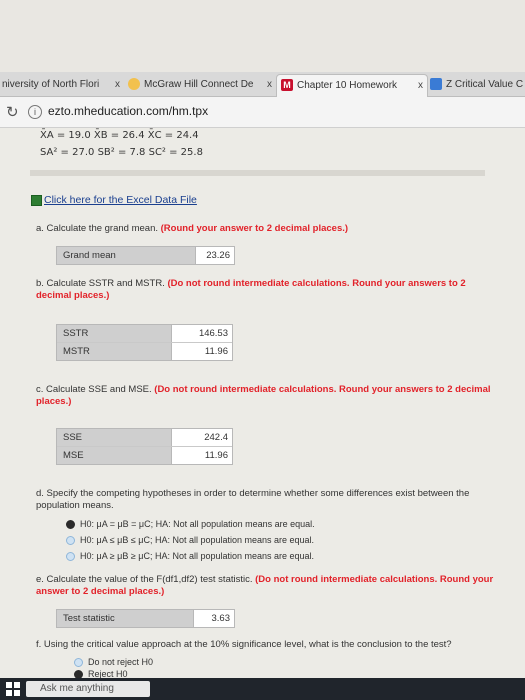  I want to click on table-row: MSTR 11.96, so click(144, 351).